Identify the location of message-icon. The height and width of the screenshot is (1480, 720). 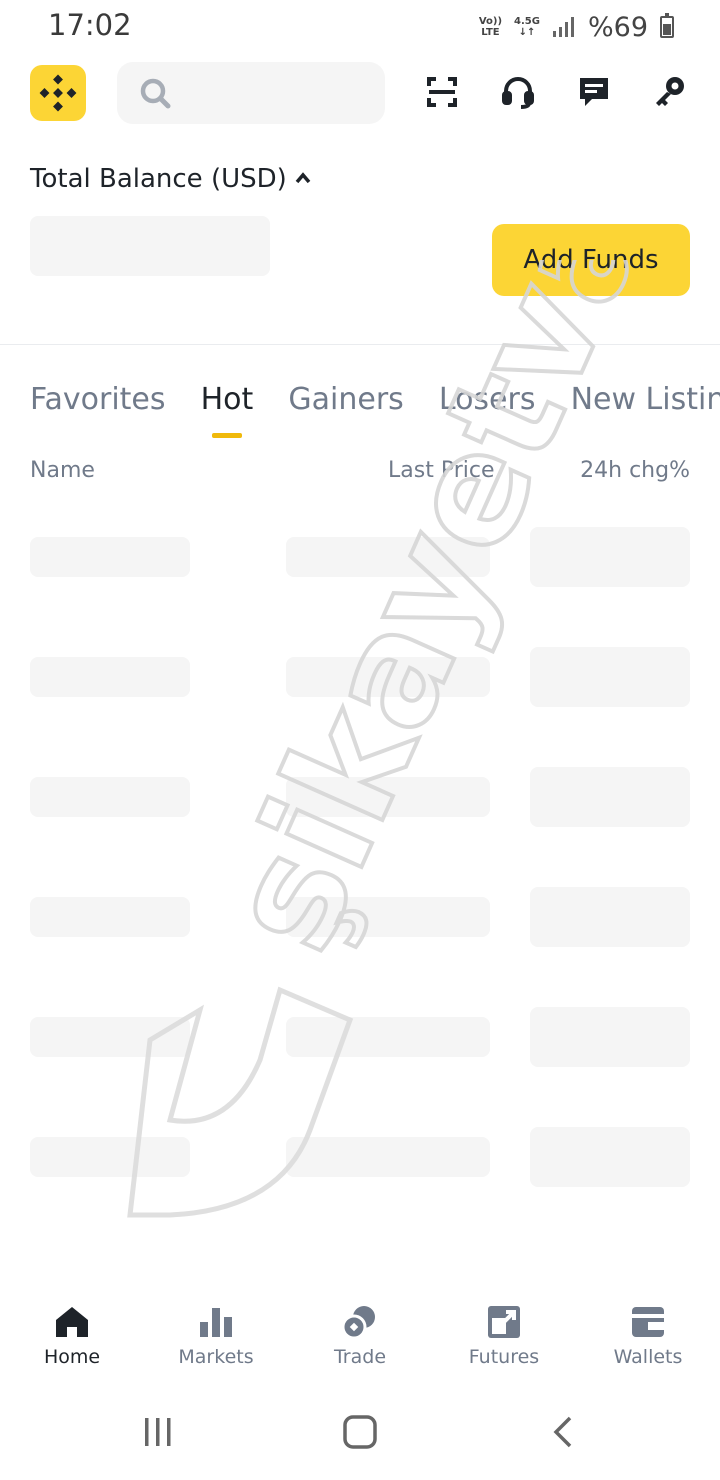
(594, 92).